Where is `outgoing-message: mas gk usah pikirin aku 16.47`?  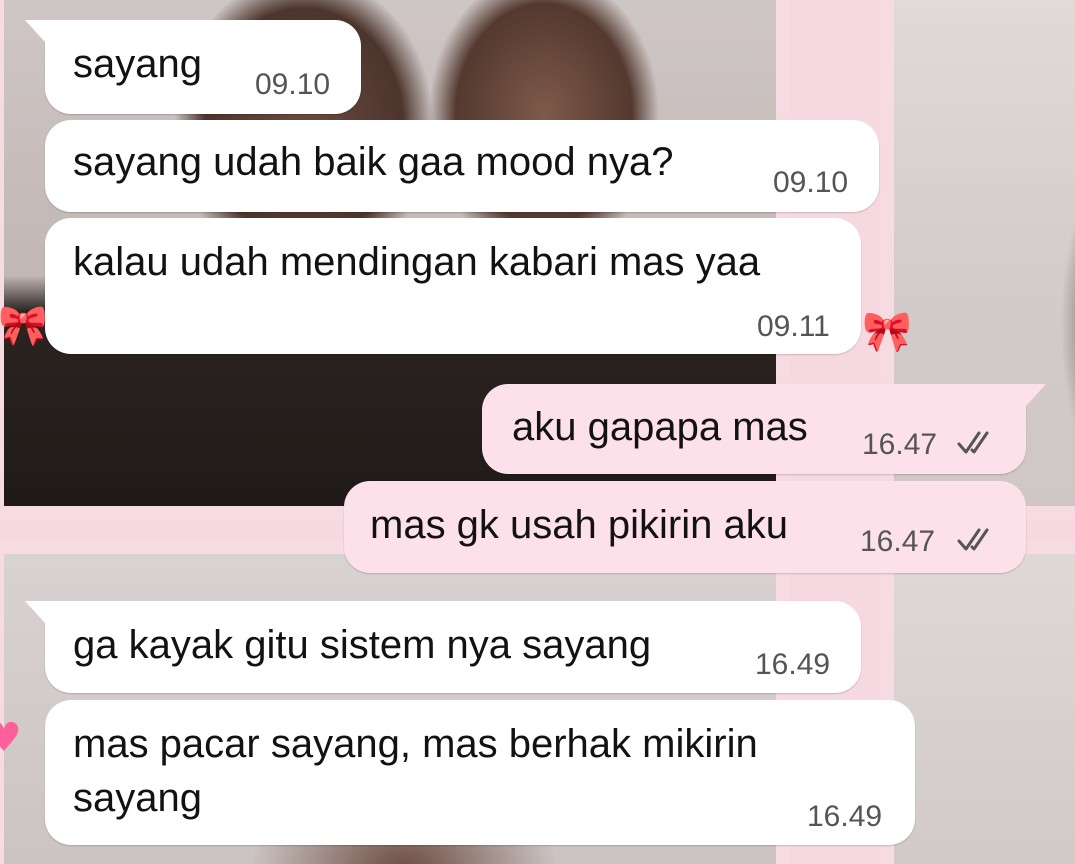
outgoing-message: mas gk usah pikirin aku 16.47 is located at coordinates (685, 527).